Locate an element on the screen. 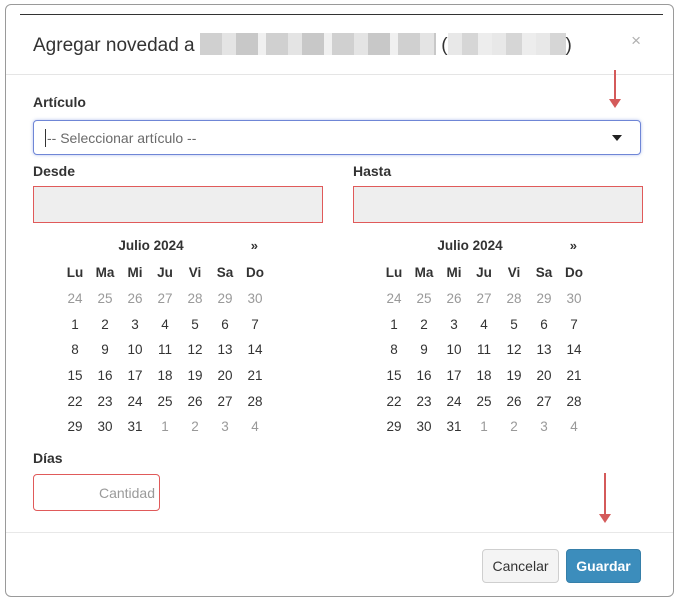  hasta-date-input is located at coordinates (498, 204).